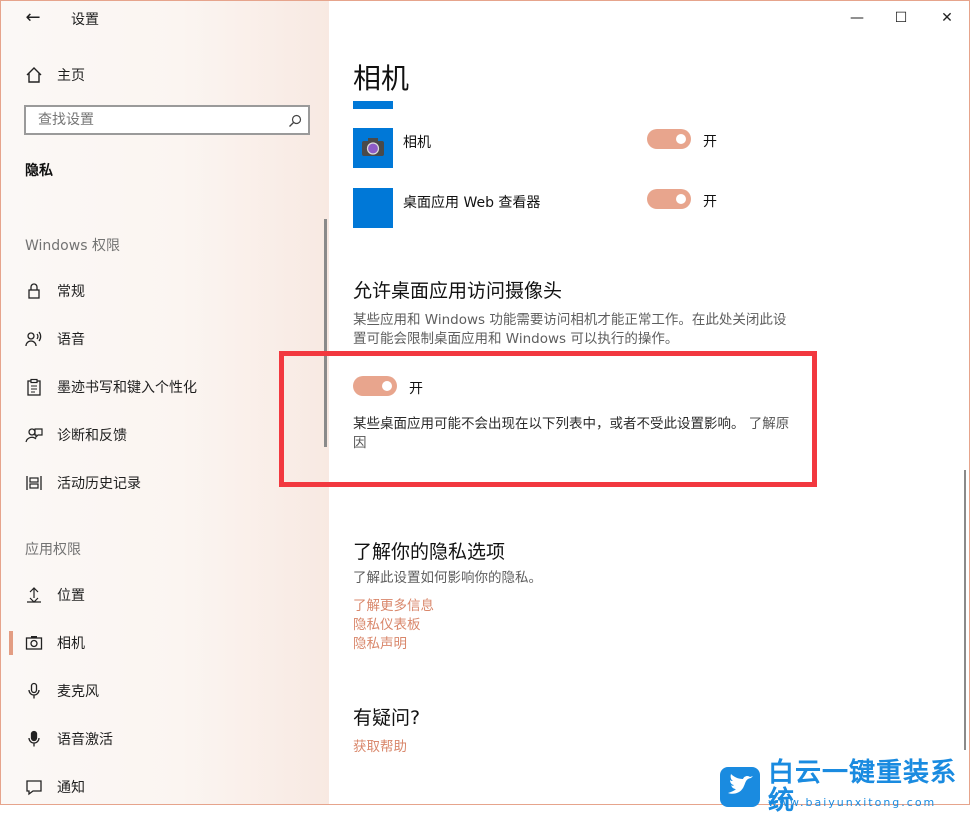 Image resolution: width=977 pixels, height=816 pixels. What do you see at coordinates (55, 75) in the screenshot?
I see `nav-home: 主页` at bounding box center [55, 75].